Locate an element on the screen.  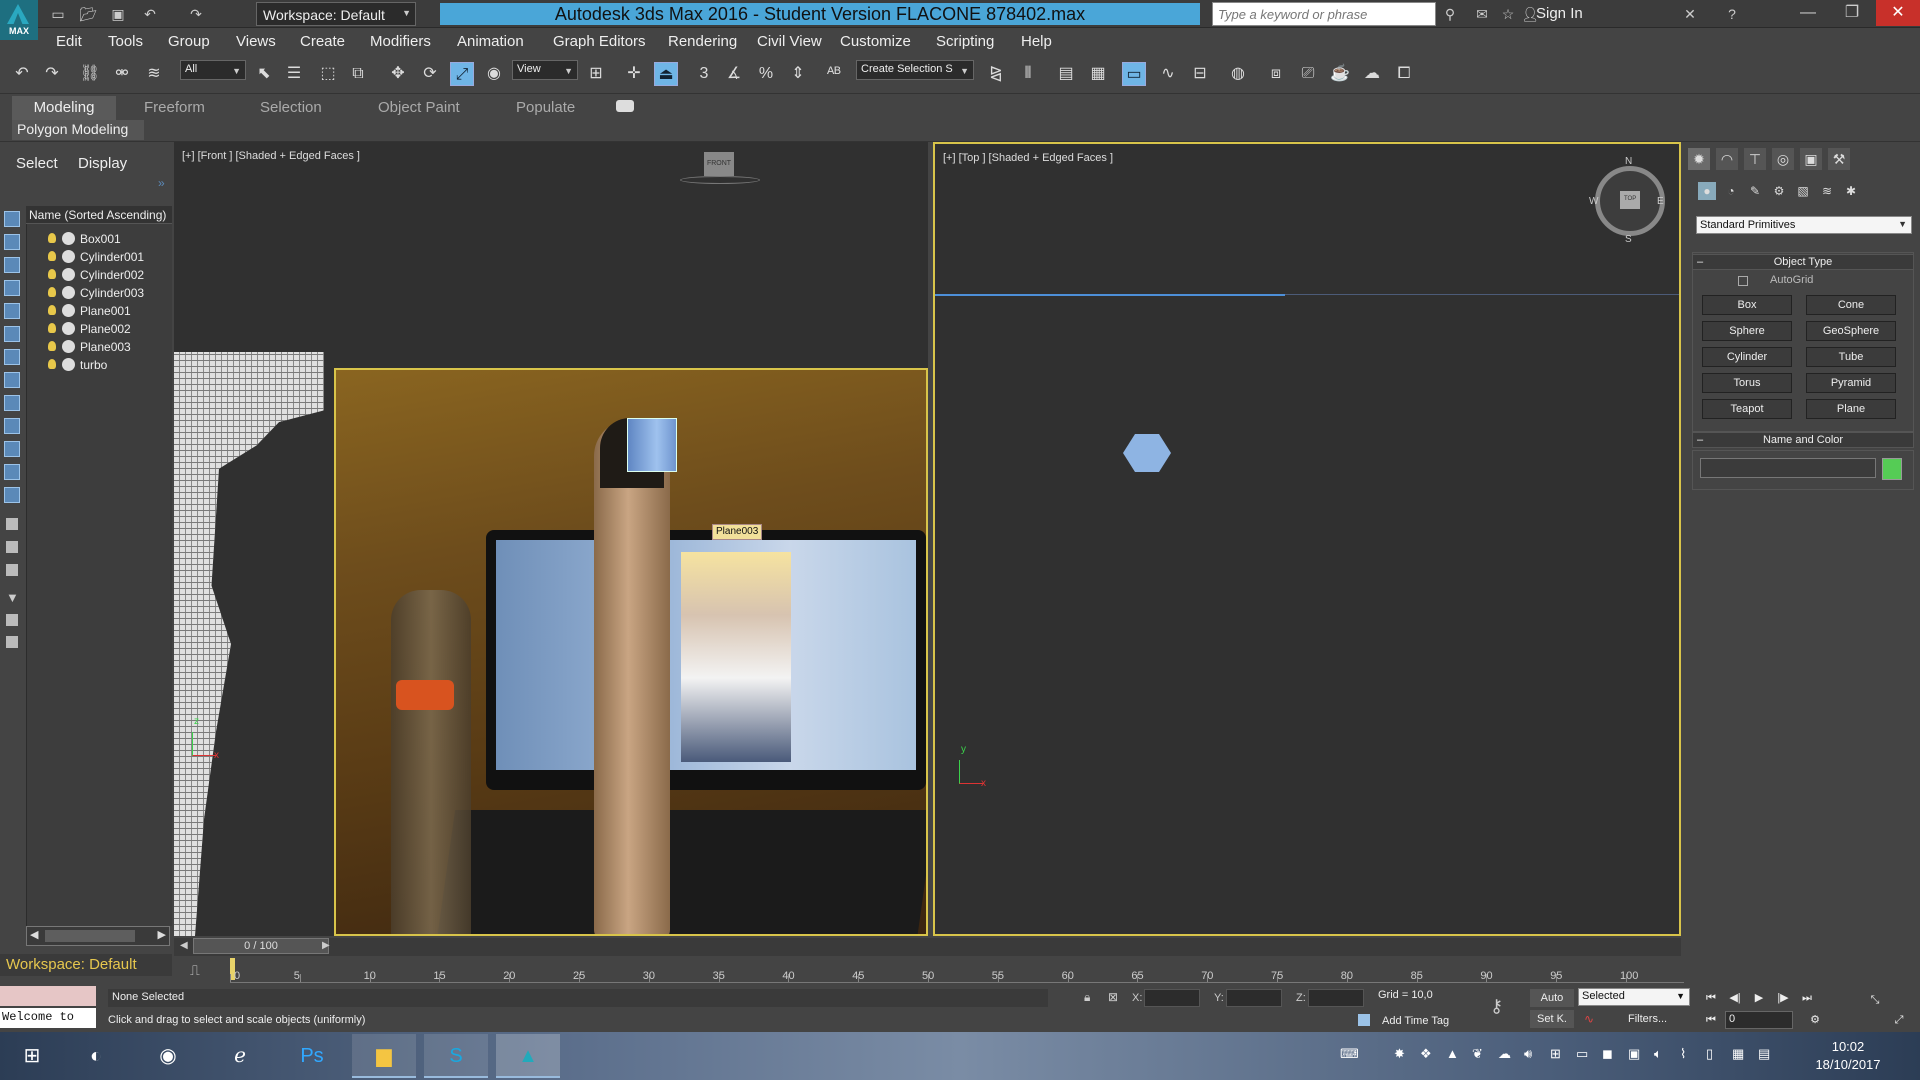
maxscript-listener-input is located at coordinates (48, 996).